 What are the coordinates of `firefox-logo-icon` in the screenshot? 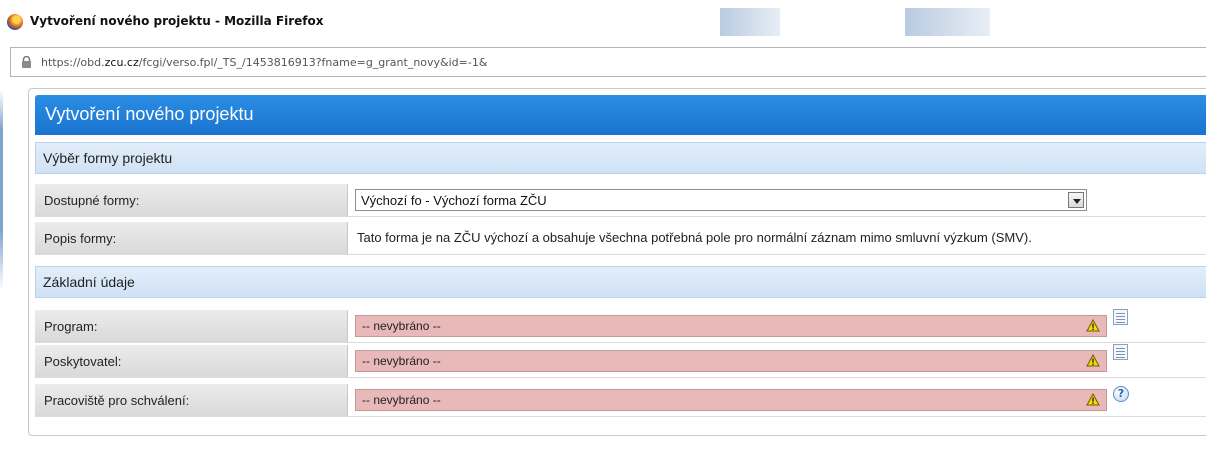 It's located at (15, 22).